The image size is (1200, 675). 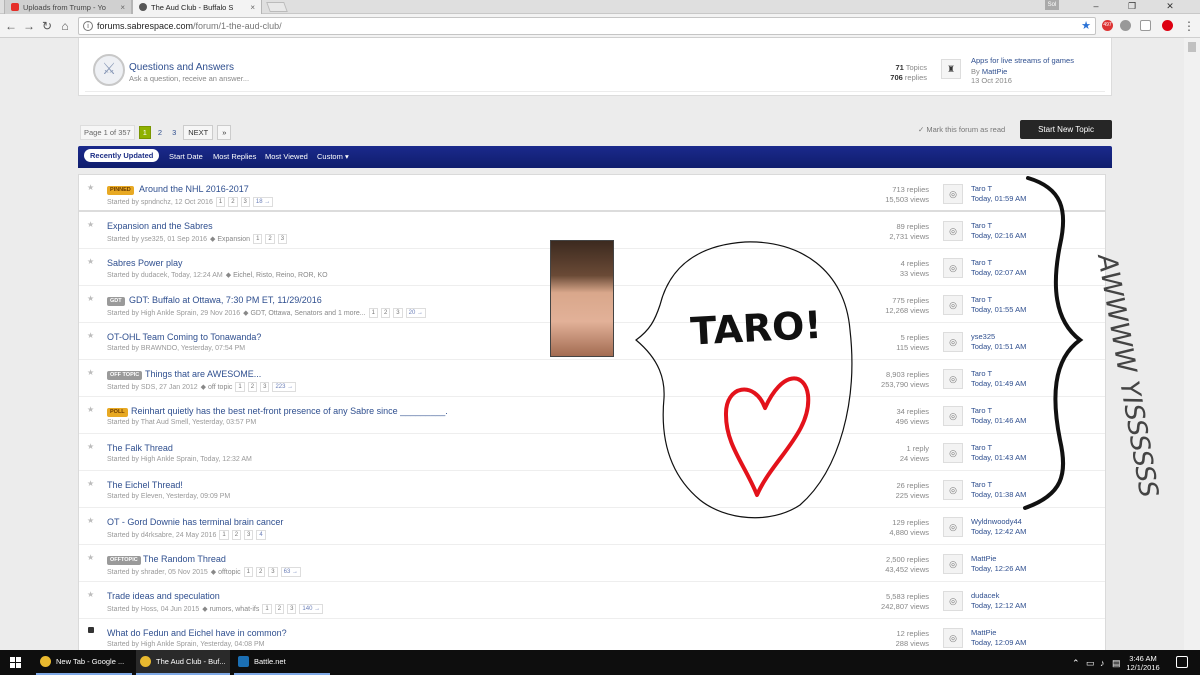 What do you see at coordinates (140, 448) in the screenshot?
I see `topic-title: The Falk Thread` at bounding box center [140, 448].